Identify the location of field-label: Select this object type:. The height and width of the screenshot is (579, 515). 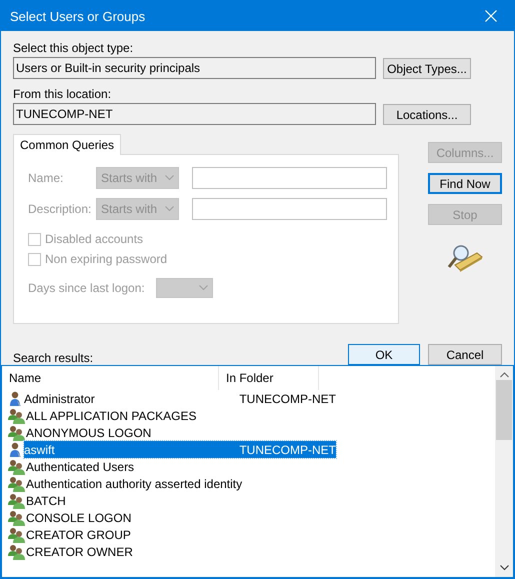
(73, 48).